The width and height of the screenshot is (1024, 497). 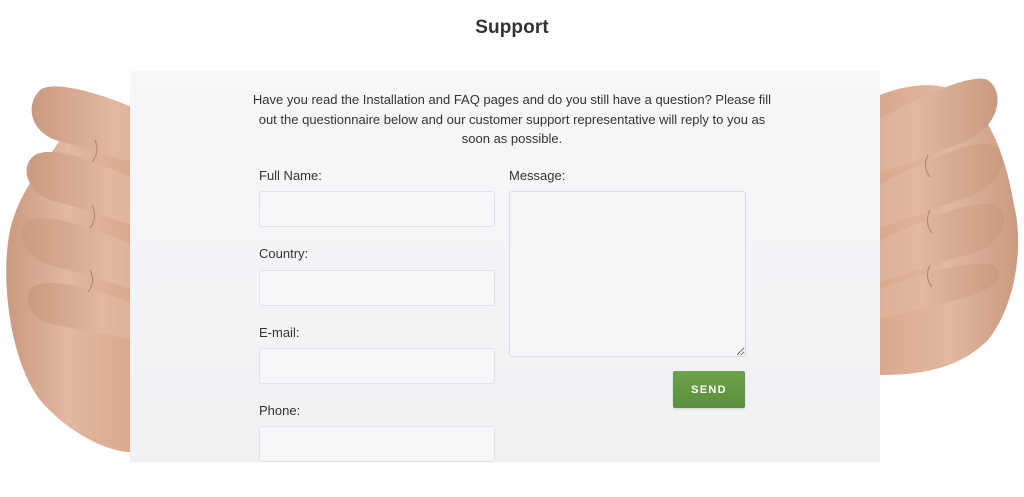 What do you see at coordinates (627, 274) in the screenshot?
I see `message-textarea` at bounding box center [627, 274].